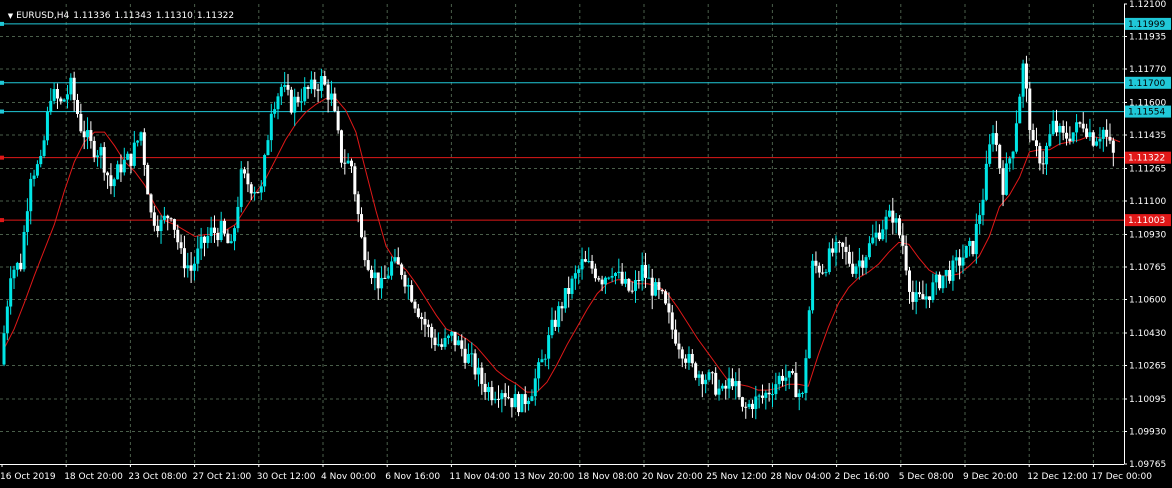  I want to click on x-tick-label: 9 Dec 20:00, so click(990, 477).